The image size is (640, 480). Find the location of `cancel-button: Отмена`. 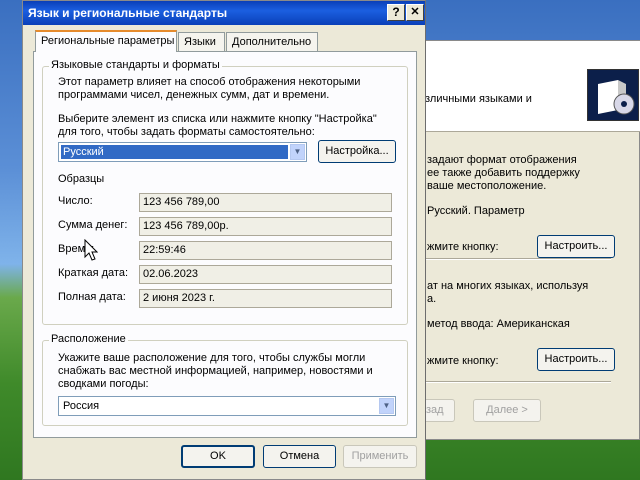

cancel-button: Отмена is located at coordinates (299, 456).